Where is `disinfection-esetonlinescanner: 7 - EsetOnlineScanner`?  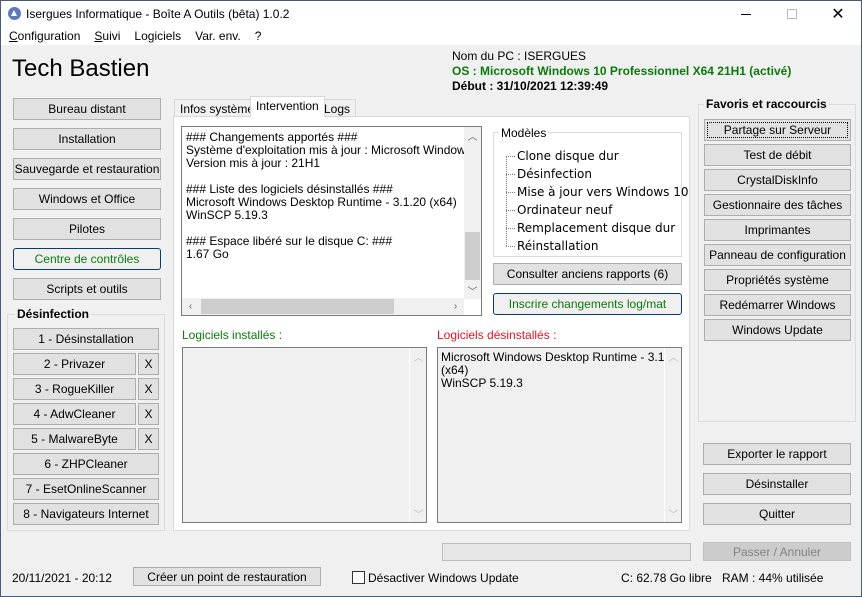 disinfection-esetonlinescanner: 7 - EsetOnlineScanner is located at coordinates (86, 489).